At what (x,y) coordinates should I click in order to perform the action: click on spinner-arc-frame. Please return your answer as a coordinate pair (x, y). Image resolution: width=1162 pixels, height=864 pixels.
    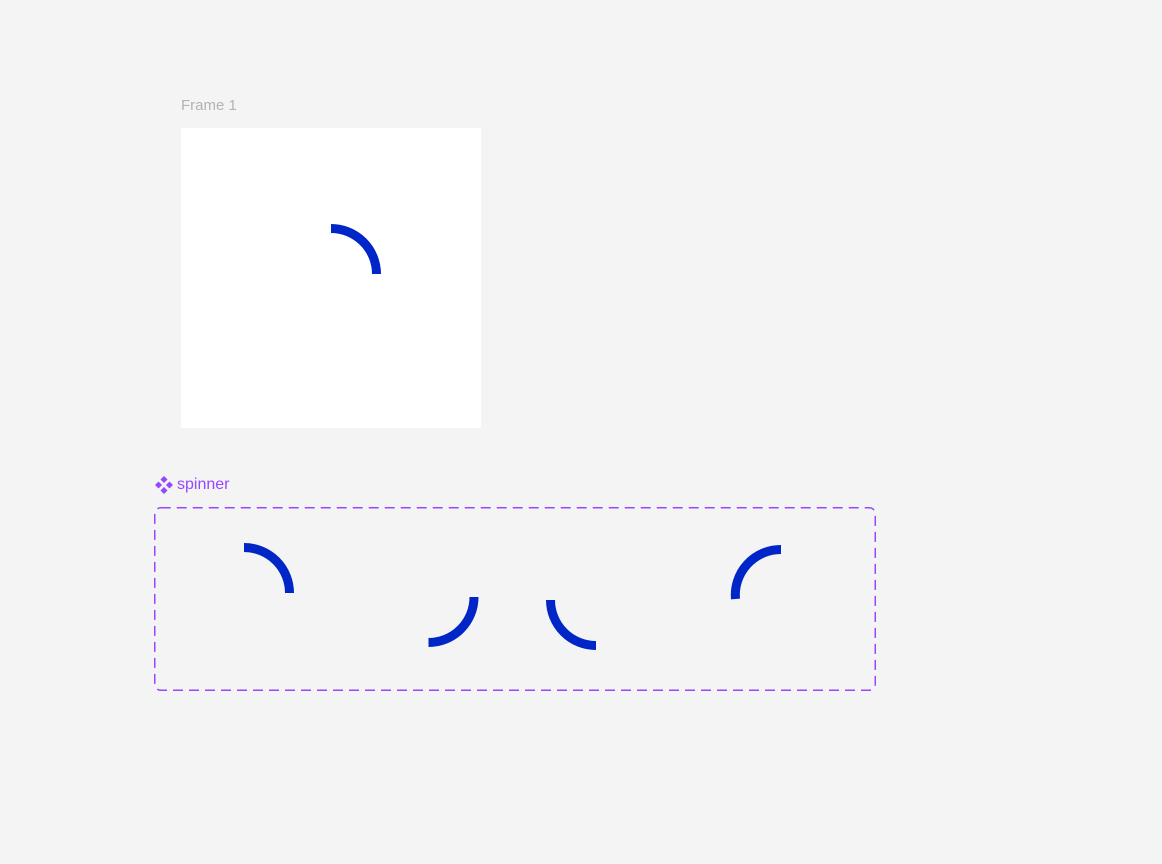
    Looking at the image, I should click on (355, 249).